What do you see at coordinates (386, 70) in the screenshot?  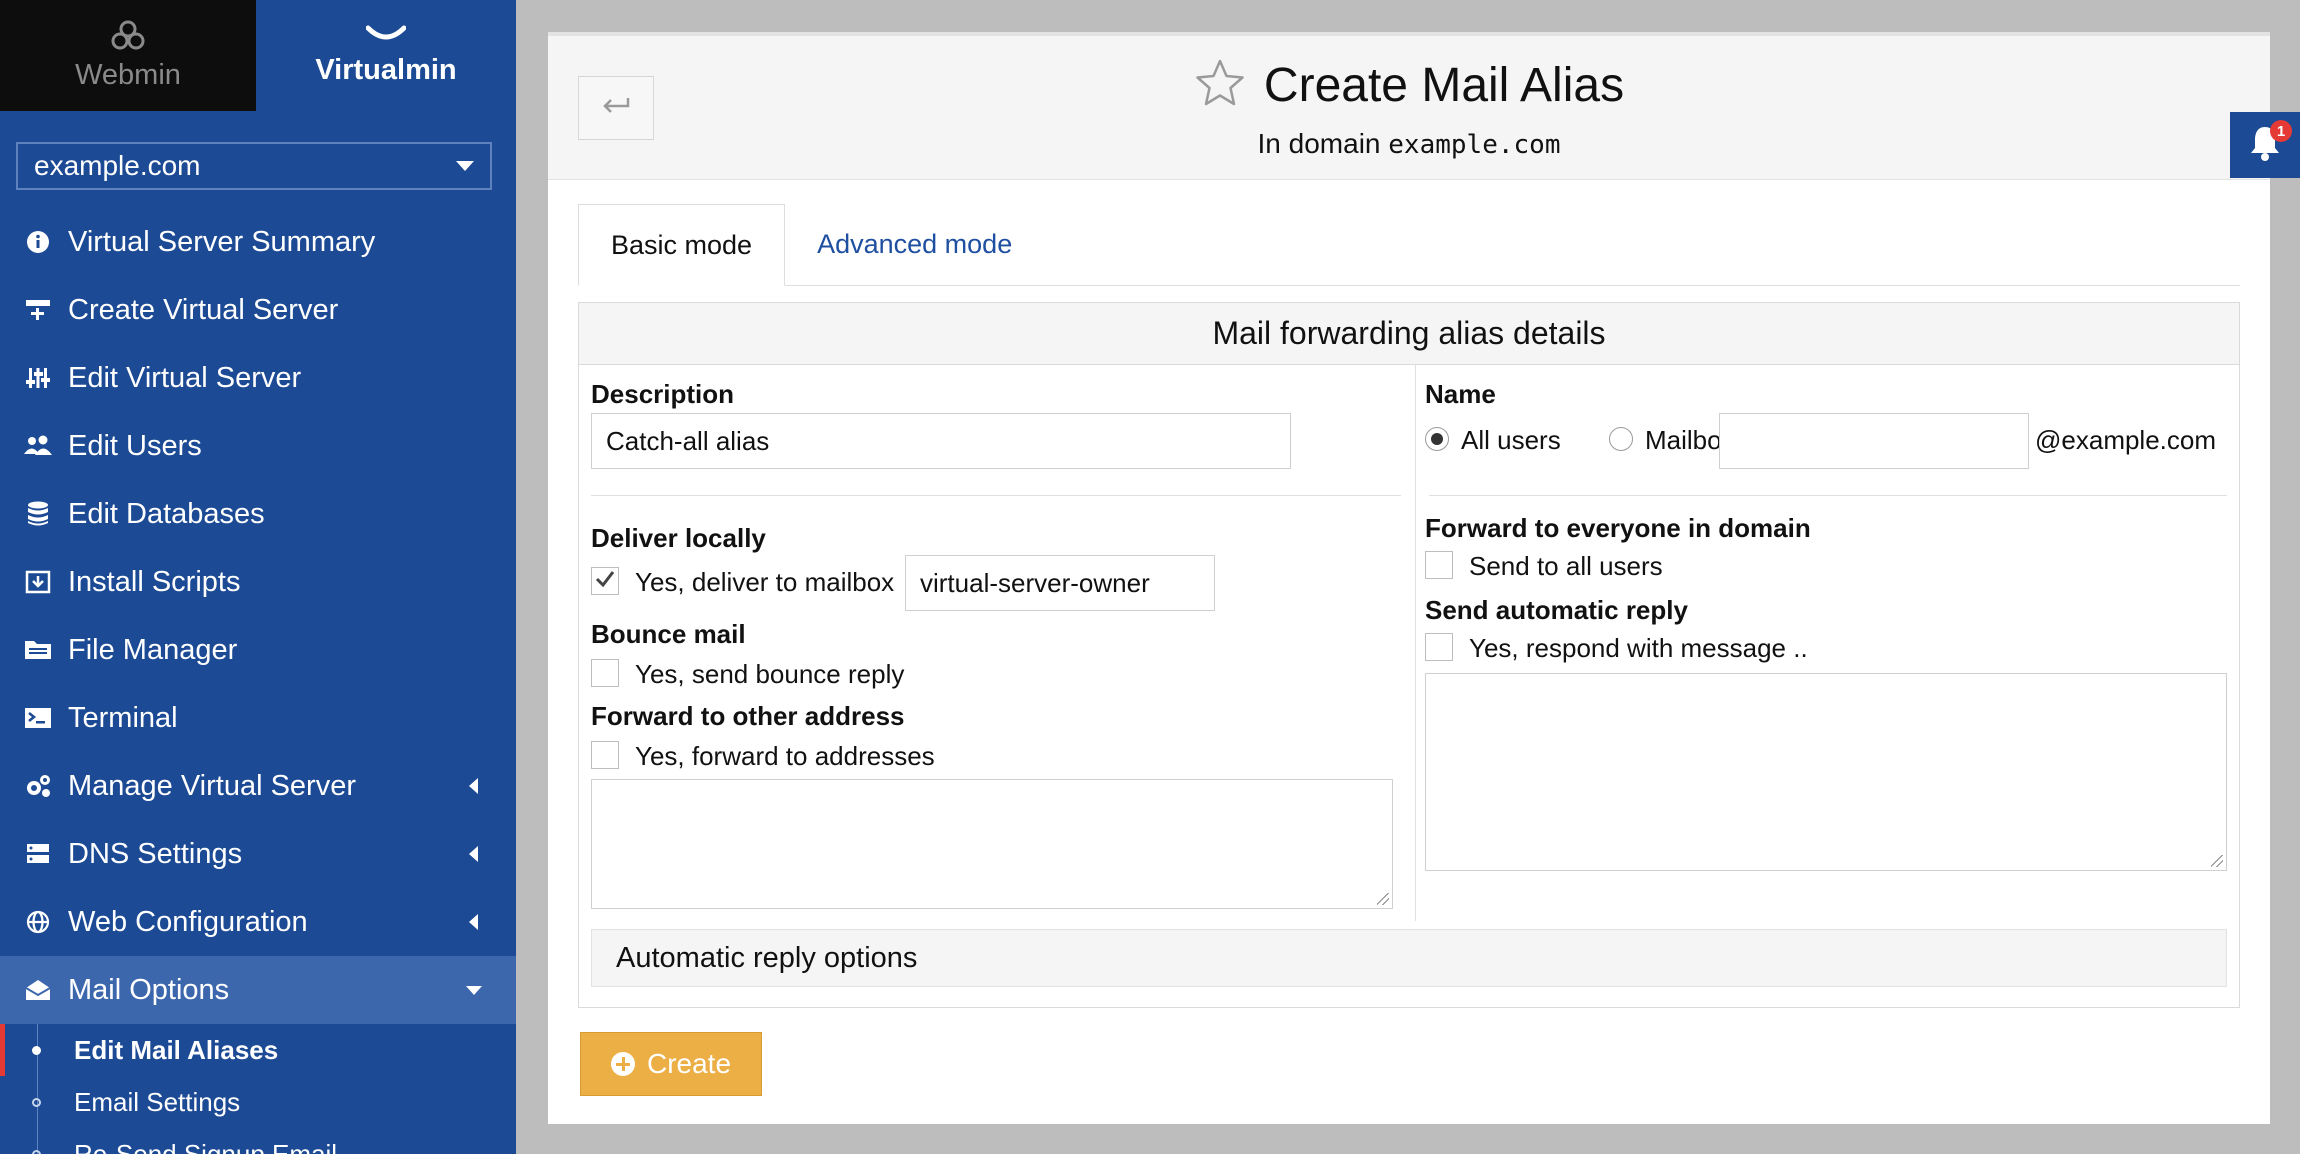 I see `virtualmin-label: Virtualmin` at bounding box center [386, 70].